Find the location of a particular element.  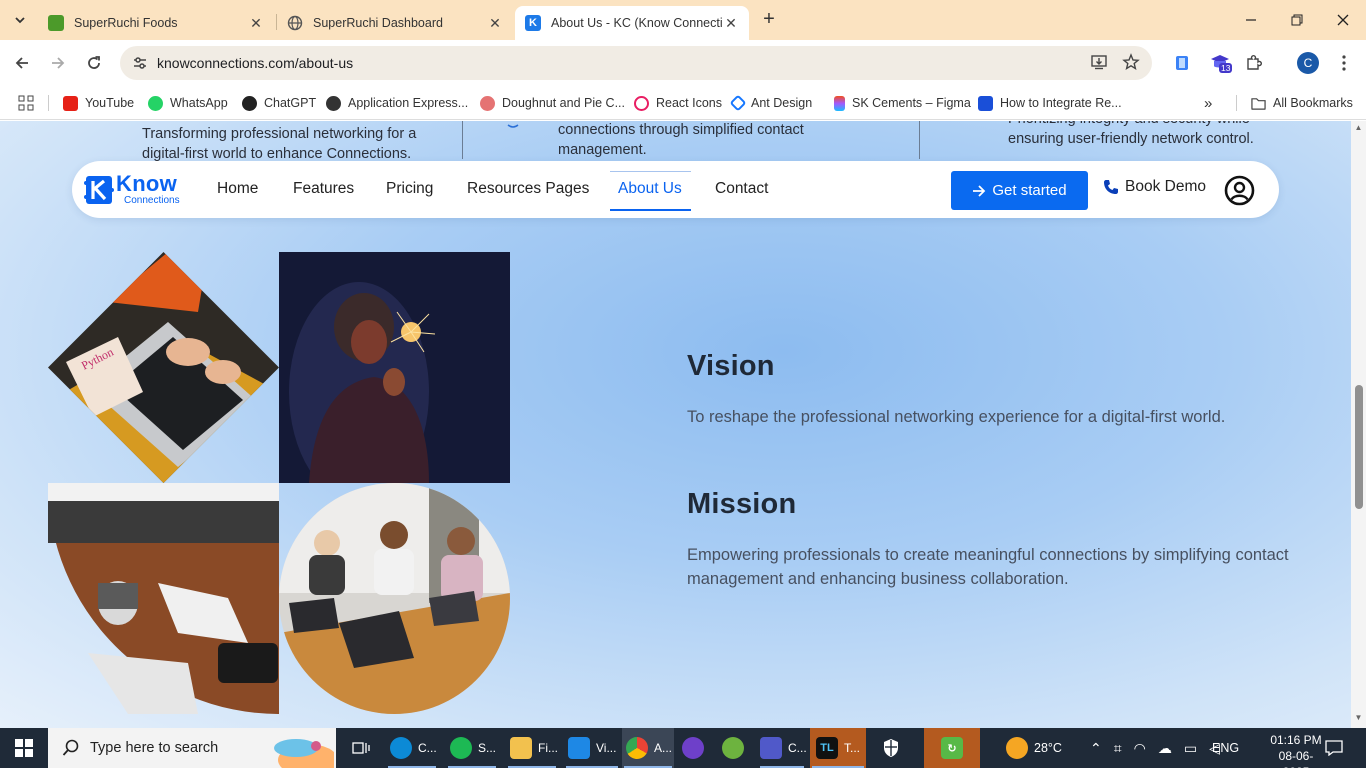

know-connections-logo: Know Connections is located at coordinates (135, 189).